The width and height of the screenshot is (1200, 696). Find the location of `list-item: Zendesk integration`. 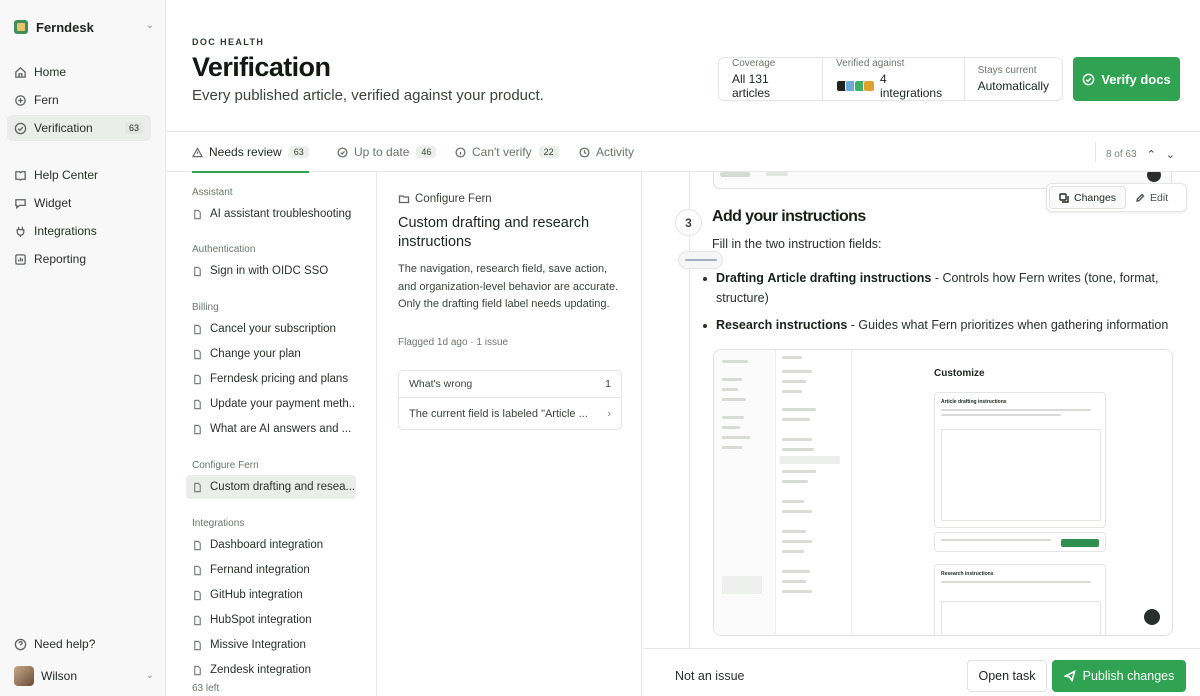

list-item: Zendesk integration is located at coordinates (271, 670).